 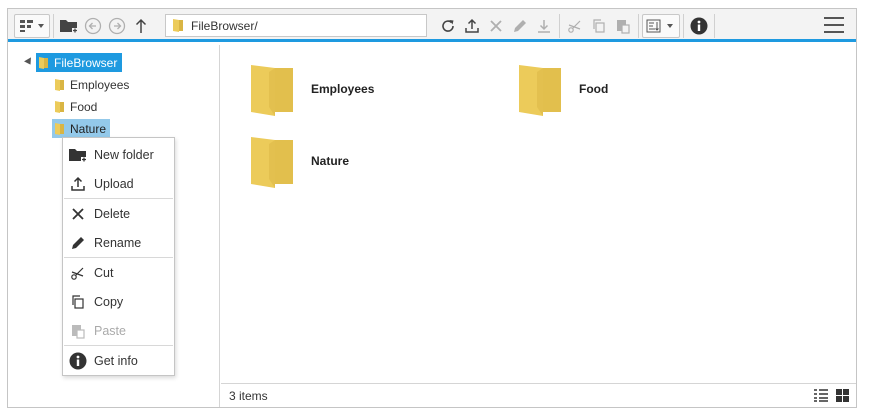 I want to click on menu-item-label: New folder, so click(x=124, y=154).